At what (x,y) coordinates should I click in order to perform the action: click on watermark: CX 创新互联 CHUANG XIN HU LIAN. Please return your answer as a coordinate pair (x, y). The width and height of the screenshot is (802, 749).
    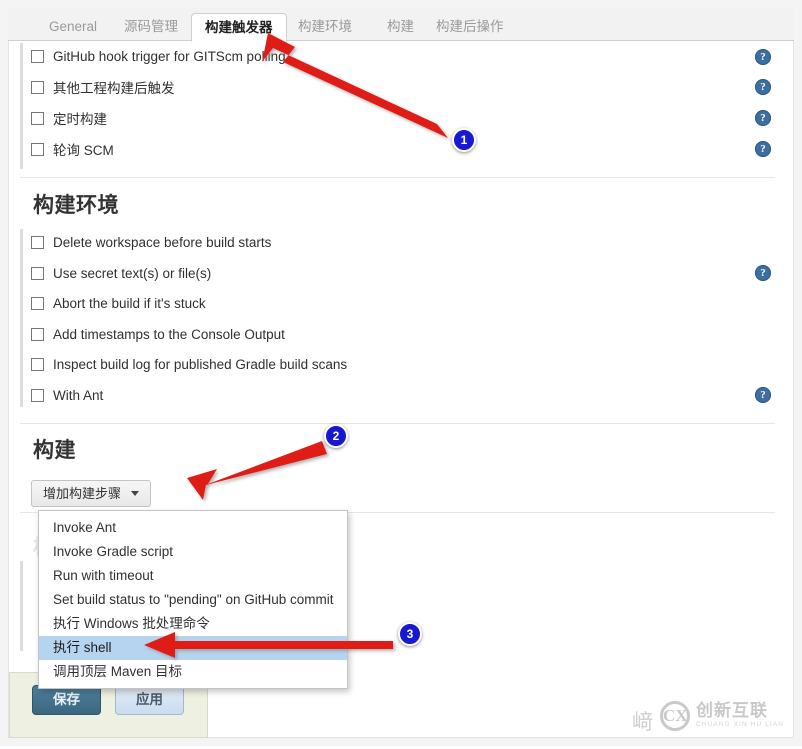
    Looking at the image, I should click on (727, 716).